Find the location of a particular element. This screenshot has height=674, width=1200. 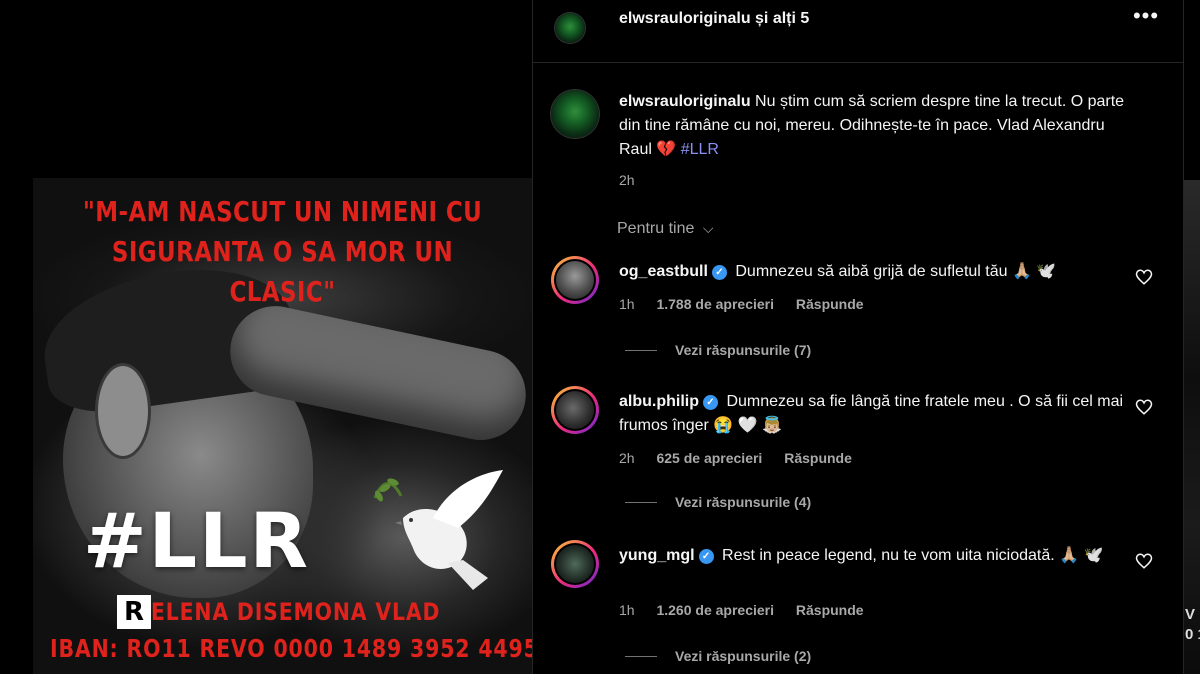

comment-username: yung_mgl is located at coordinates (657, 555).